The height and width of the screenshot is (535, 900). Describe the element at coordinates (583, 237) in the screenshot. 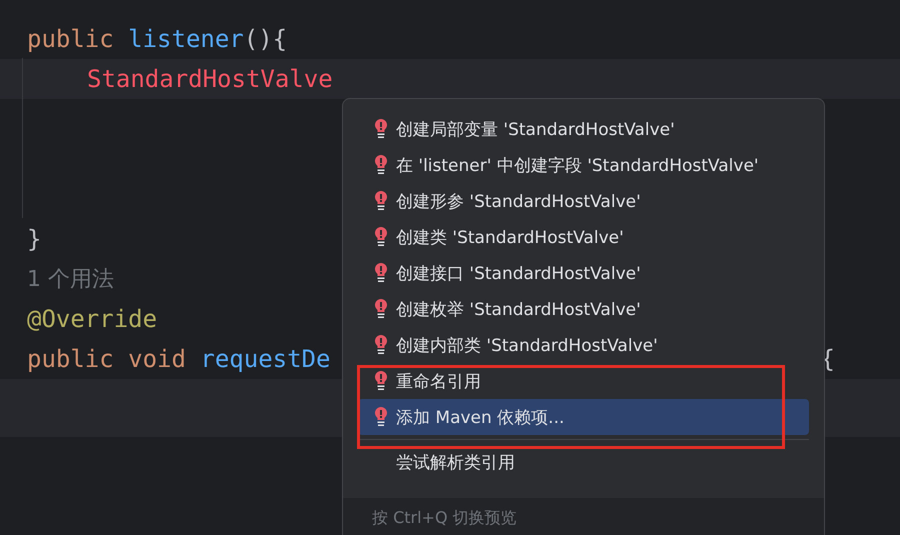

I see `menu-item: 创建类 'StandardHostValve'` at that location.